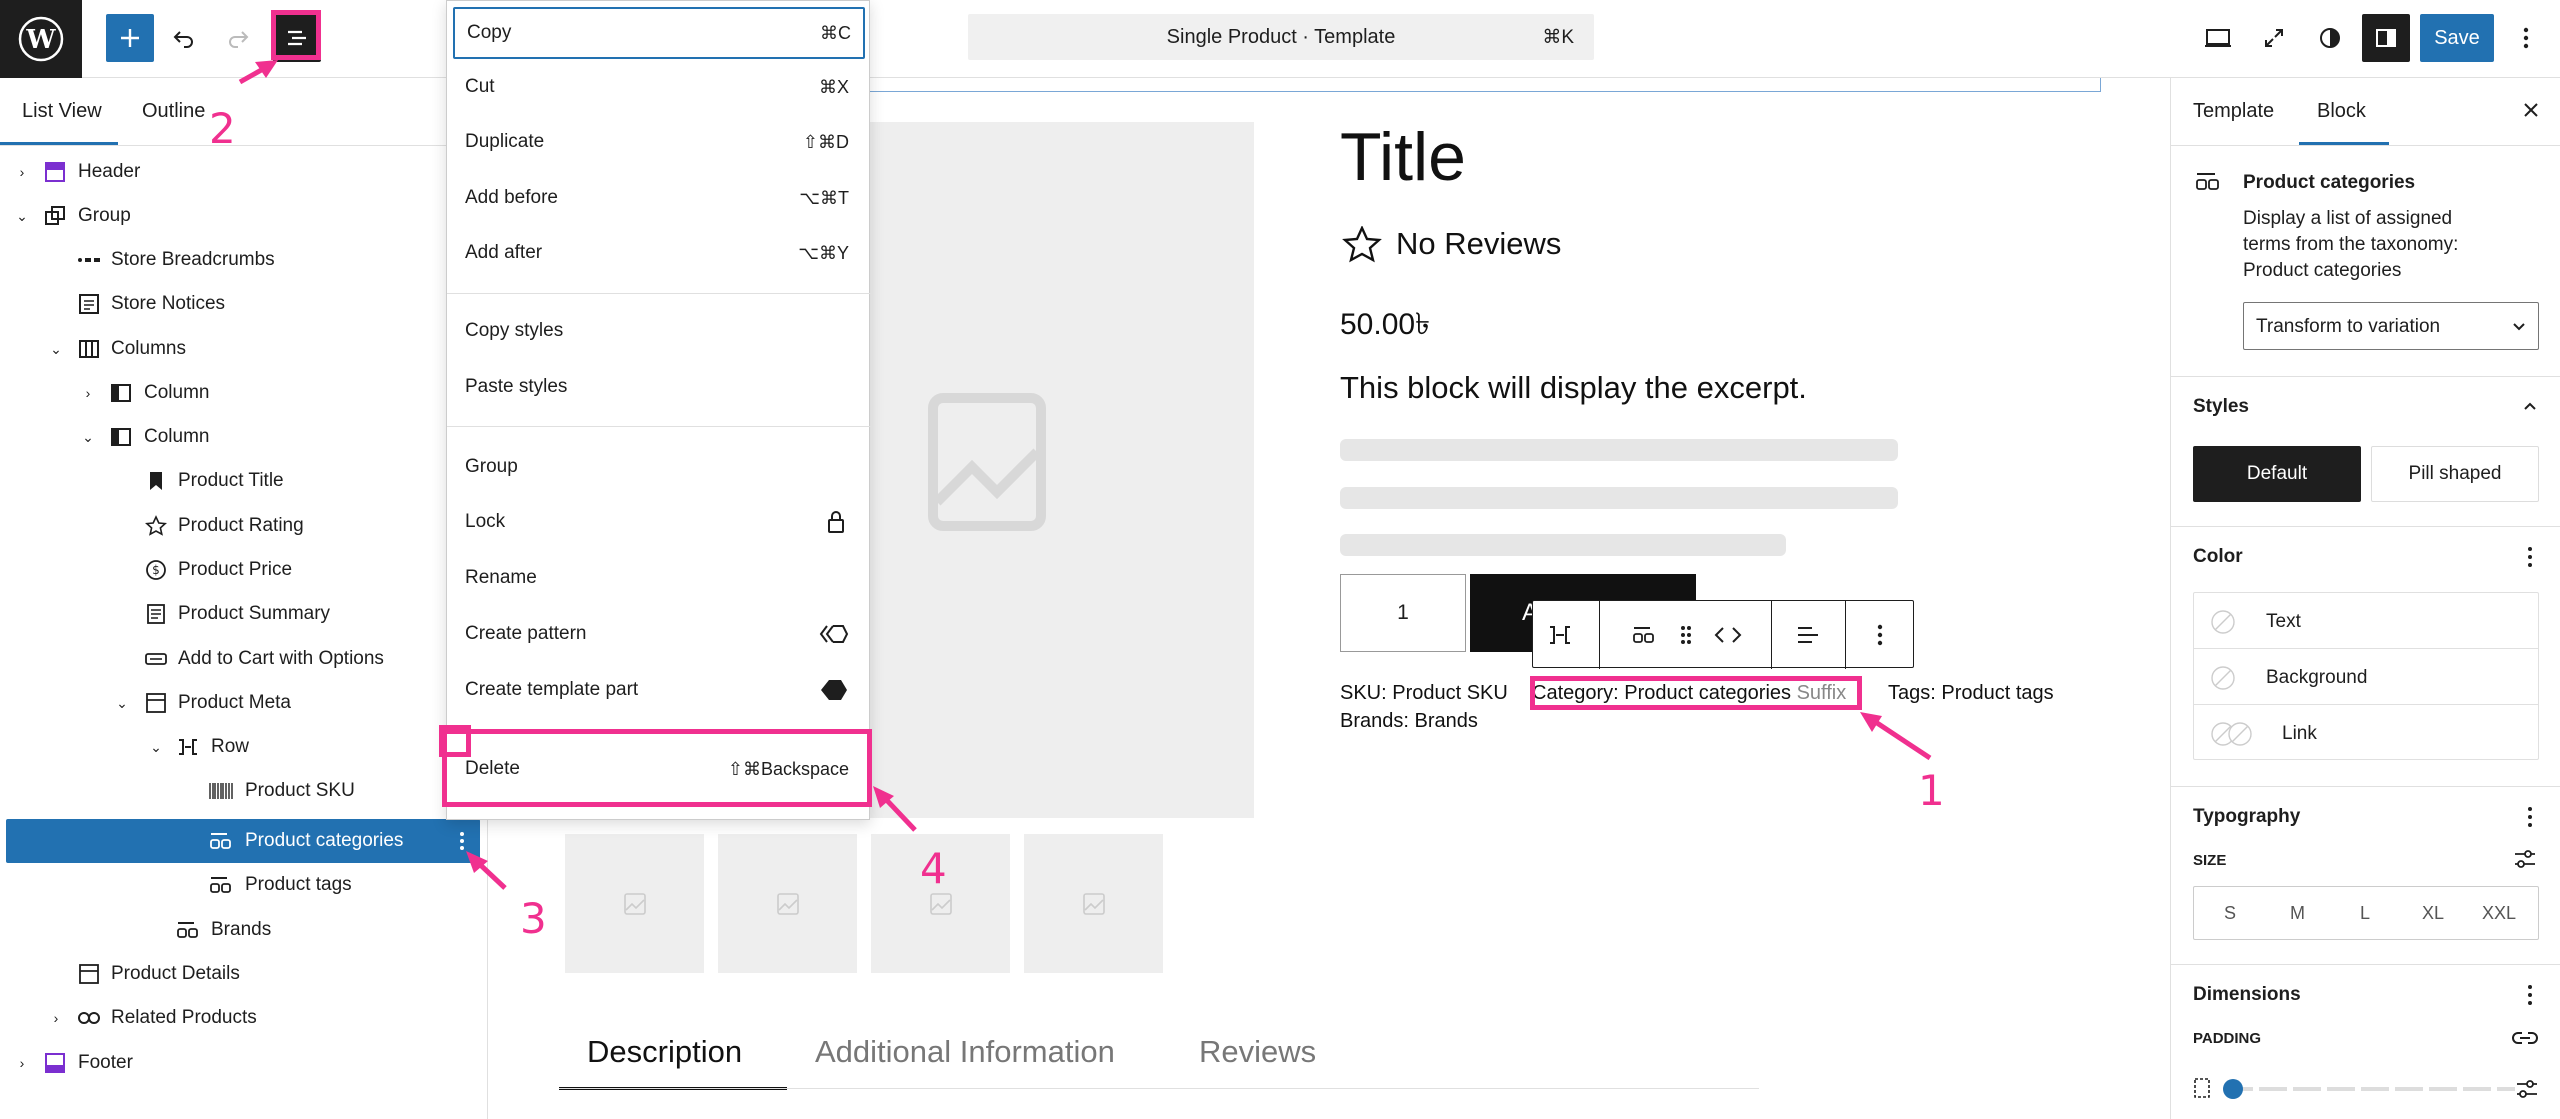 The image size is (2560, 1119). I want to click on annotation-number-4: 4, so click(933, 868).